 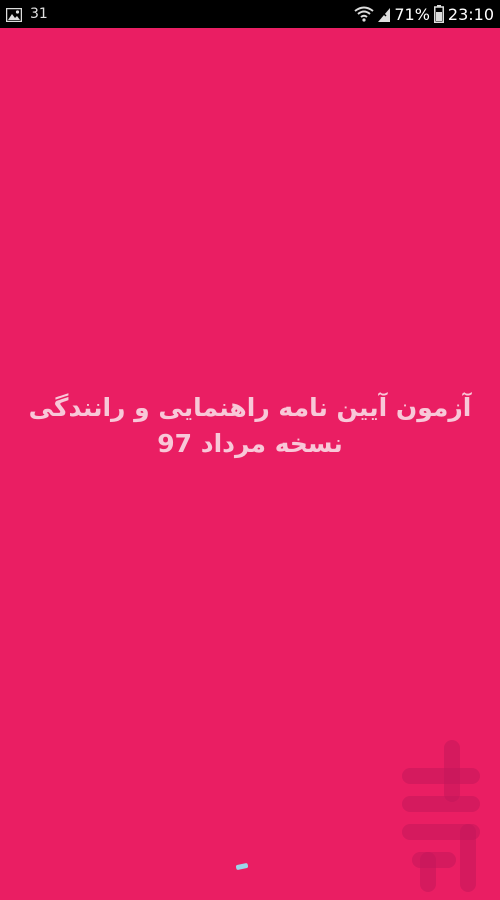 What do you see at coordinates (250, 407) in the screenshot?
I see `app-title-line-1: آزمون آیین نامه راهنمایی و رانندگی` at bounding box center [250, 407].